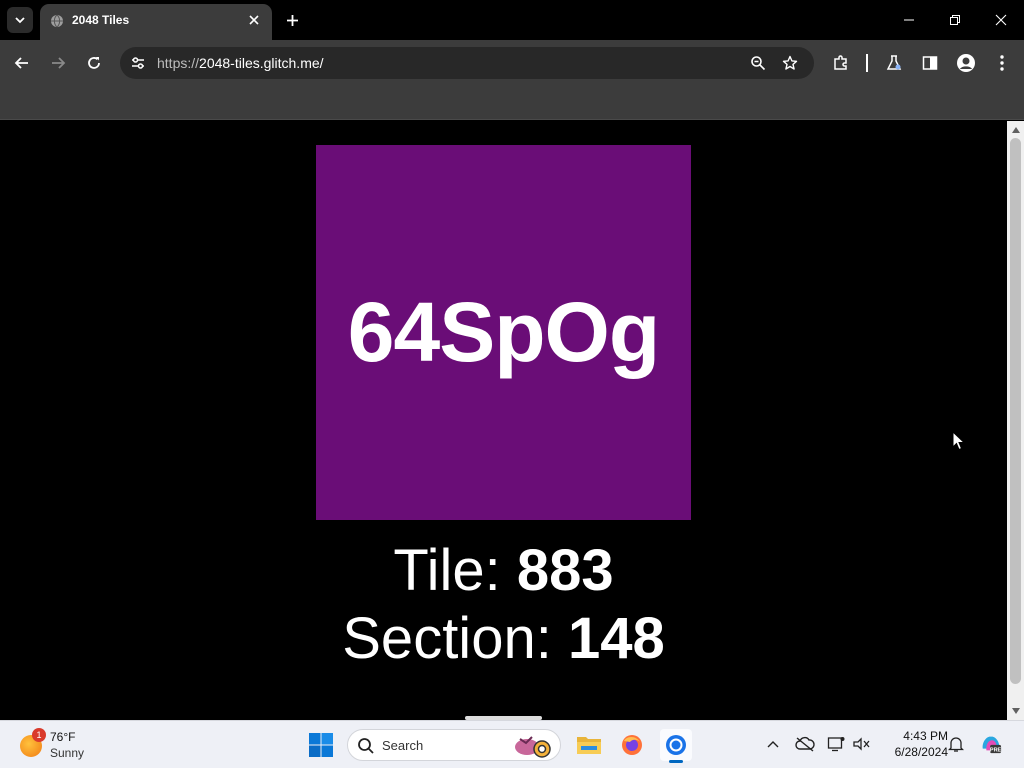  I want to click on avatar-icon, so click(966, 63).